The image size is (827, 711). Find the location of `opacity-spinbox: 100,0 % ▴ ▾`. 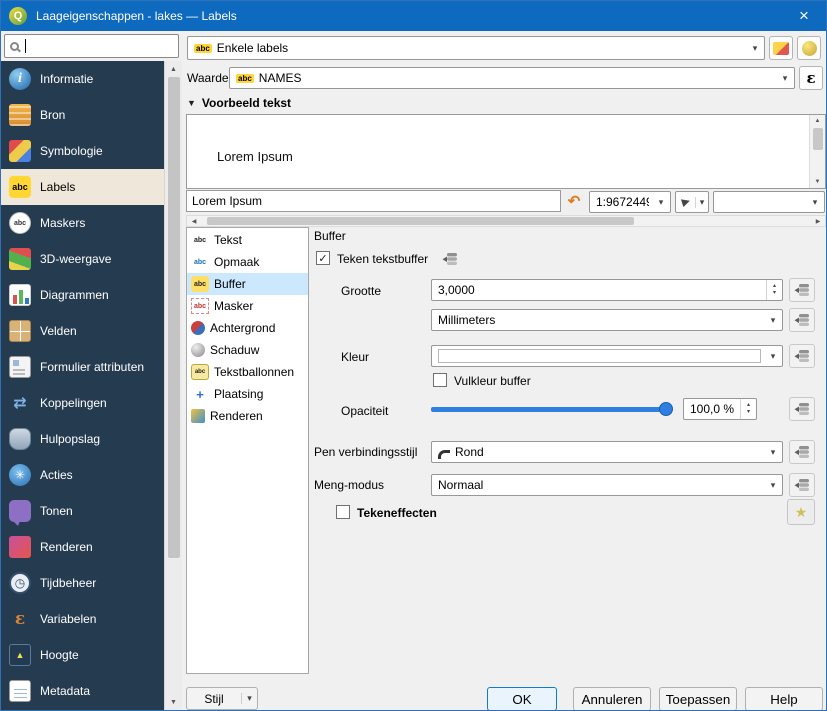

opacity-spinbox: 100,0 % ▴ ▾ is located at coordinates (720, 409).